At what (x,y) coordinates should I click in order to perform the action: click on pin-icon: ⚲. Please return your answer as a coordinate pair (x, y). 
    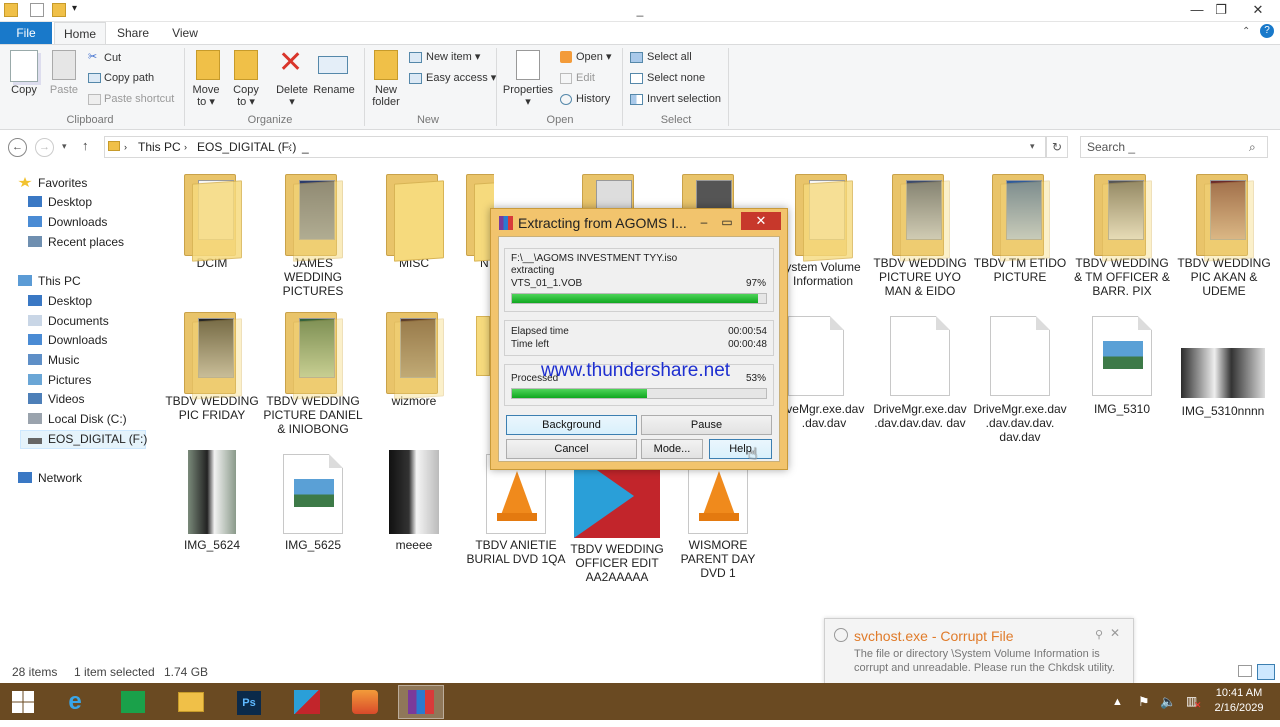
    Looking at the image, I should click on (1099, 634).